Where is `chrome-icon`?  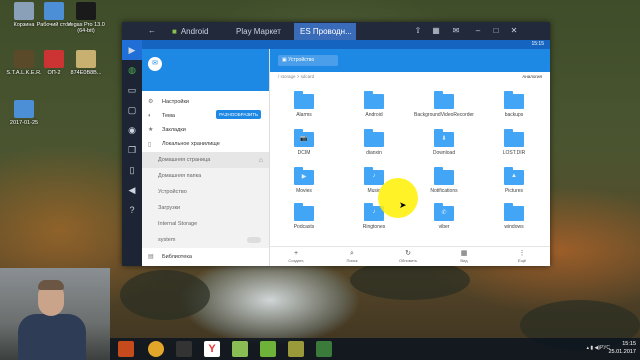
chrome-icon is located at coordinates (156, 349).